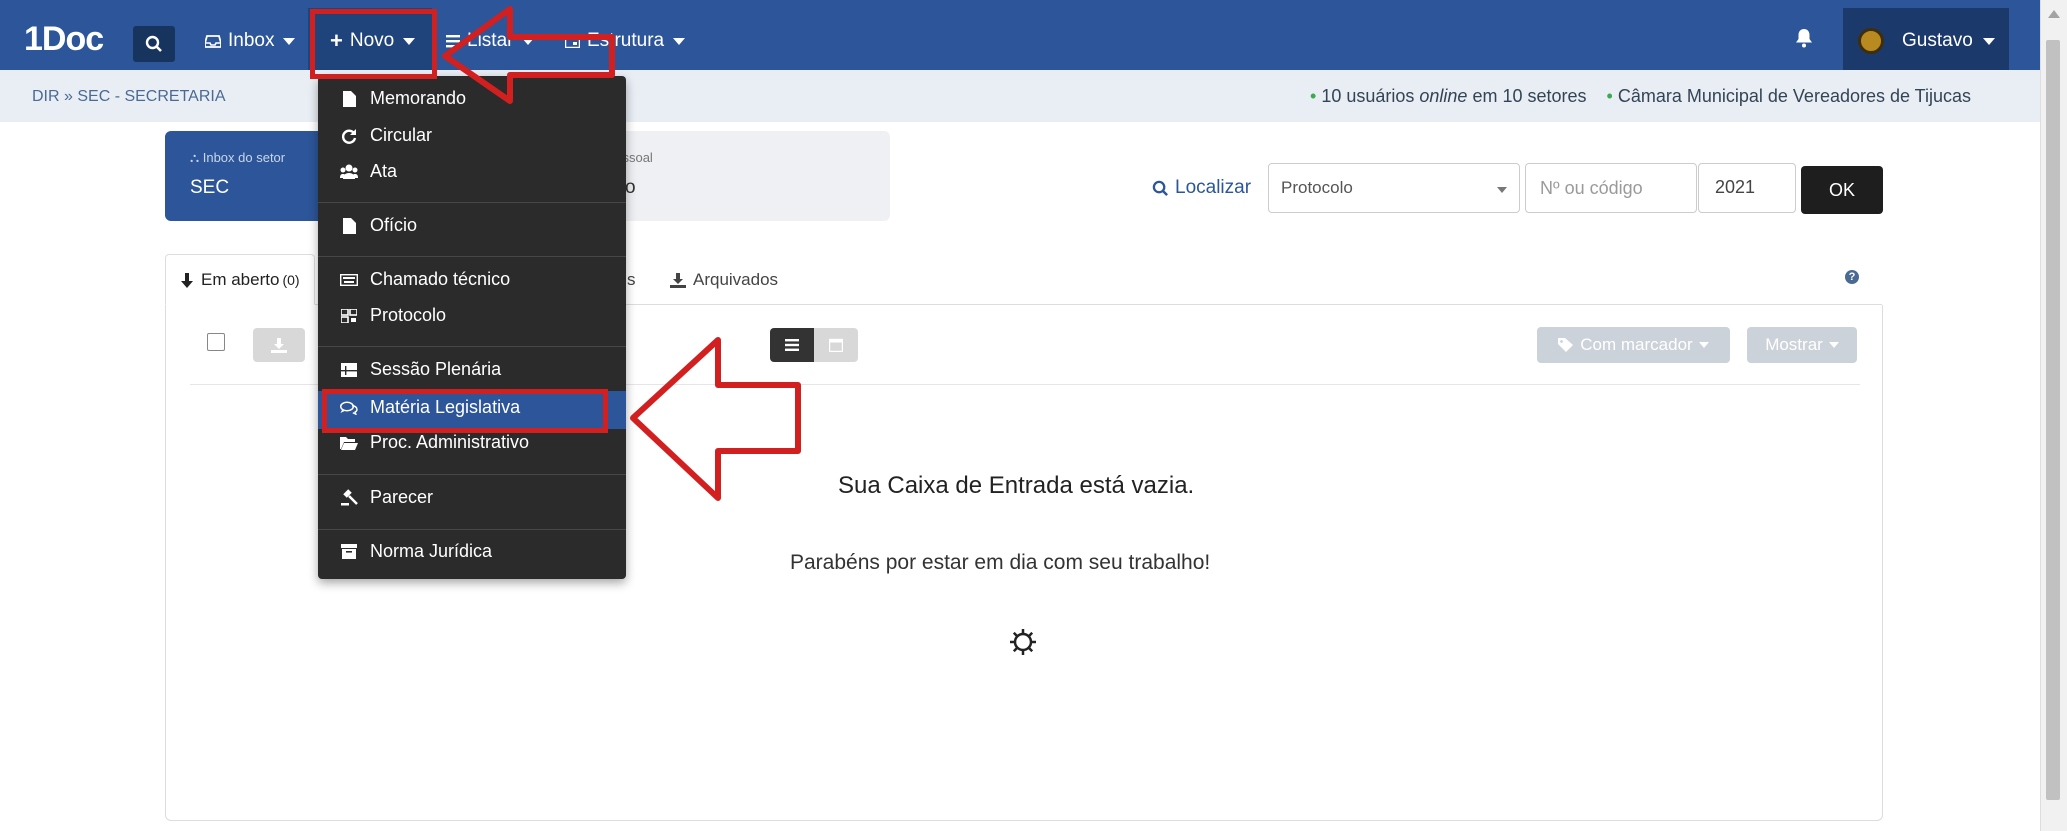 The width and height of the screenshot is (2067, 831). I want to click on gavel-icon, so click(349, 497).